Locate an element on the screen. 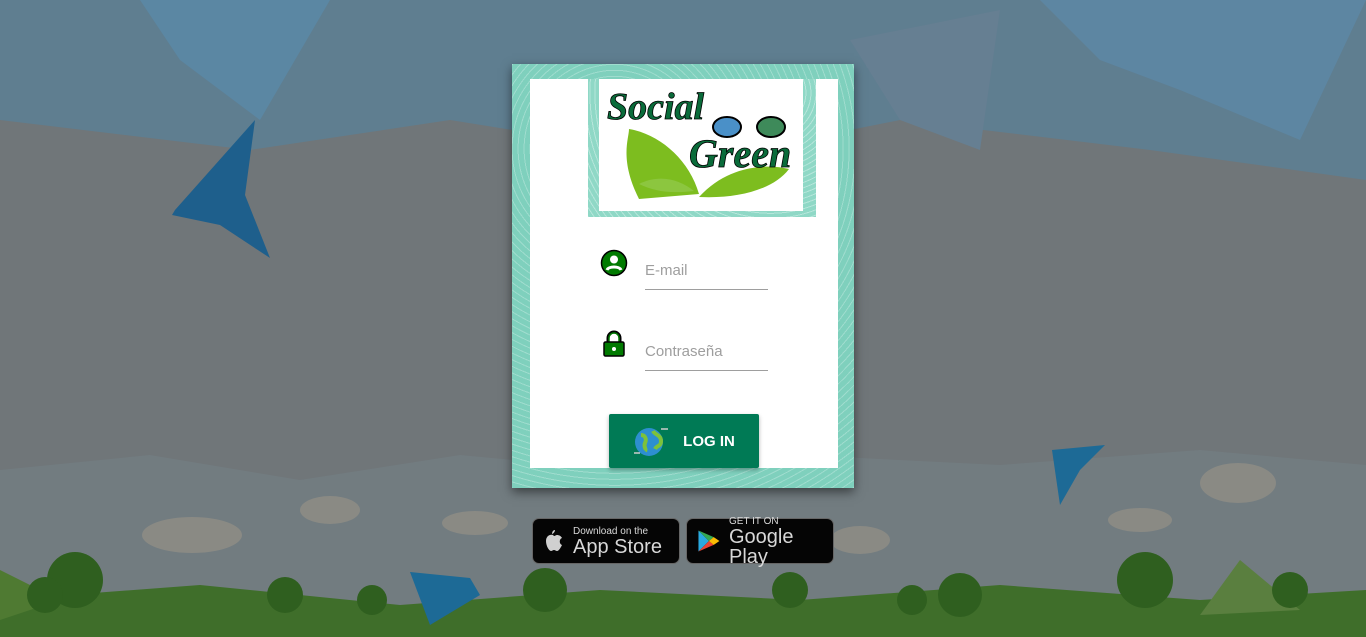  logo-frame: Social Green is located at coordinates (702, 148).